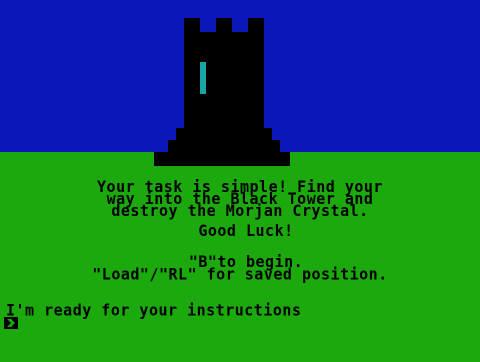 The image size is (480, 362). Describe the element at coordinates (240, 211) in the screenshot. I see `intro-line-3: destroy the Morjan Crystal.` at that location.